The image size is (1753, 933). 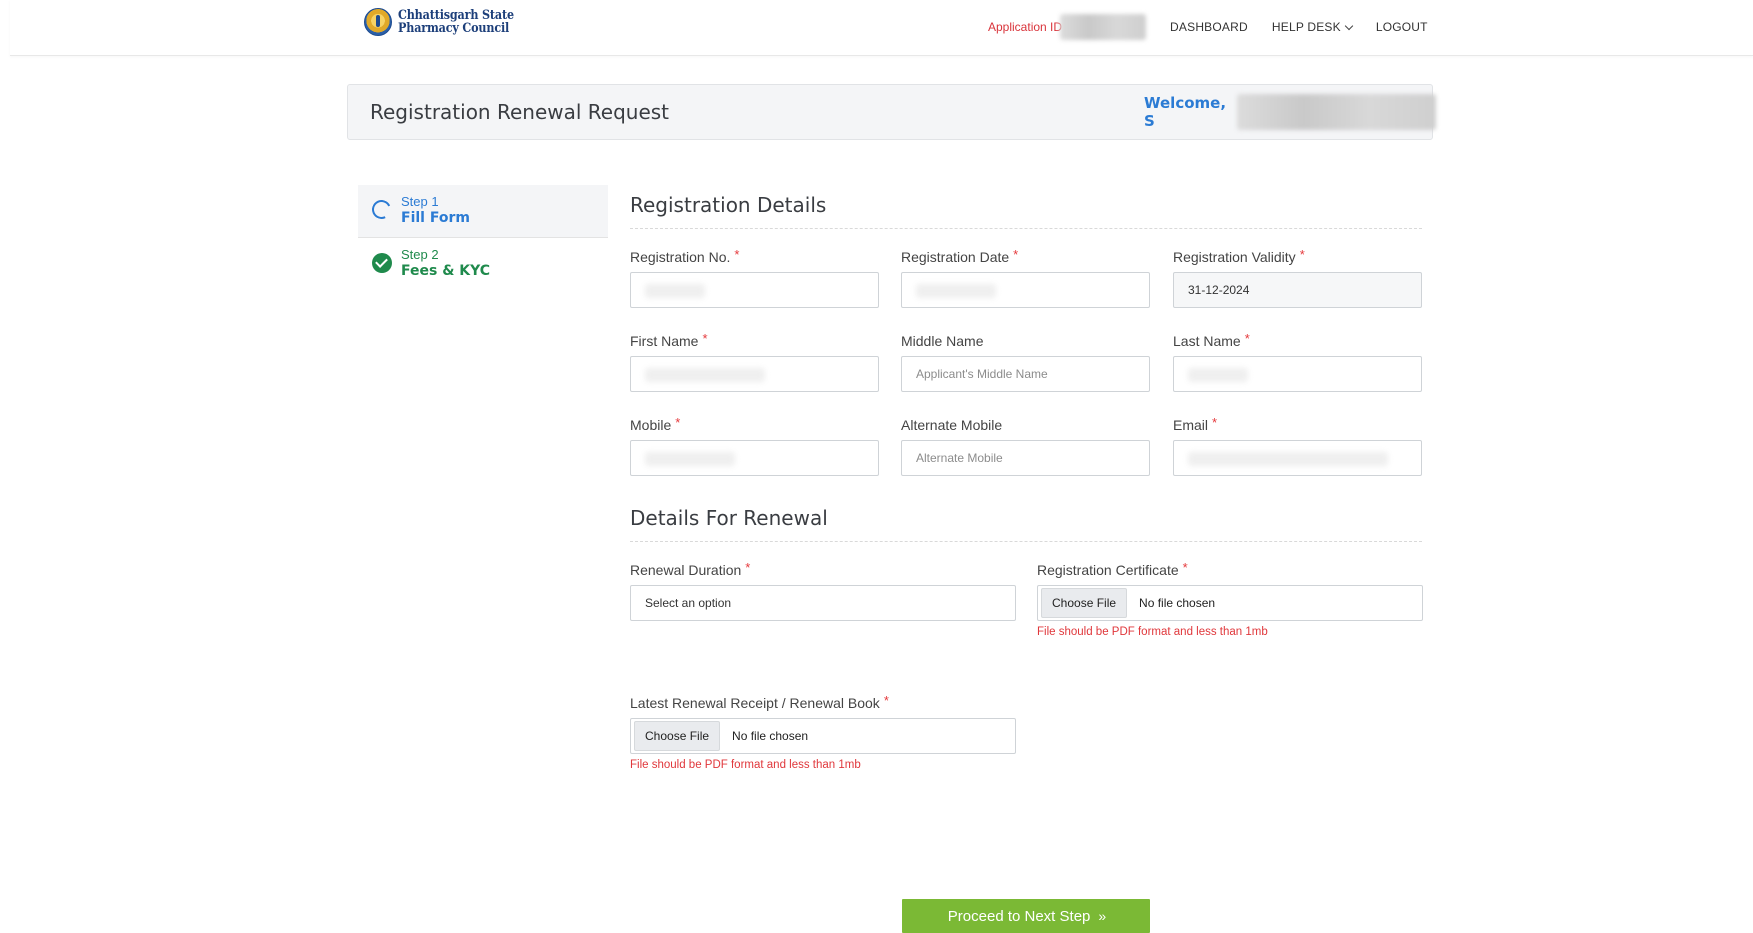 I want to click on email-label: Email *, so click(x=1195, y=424).